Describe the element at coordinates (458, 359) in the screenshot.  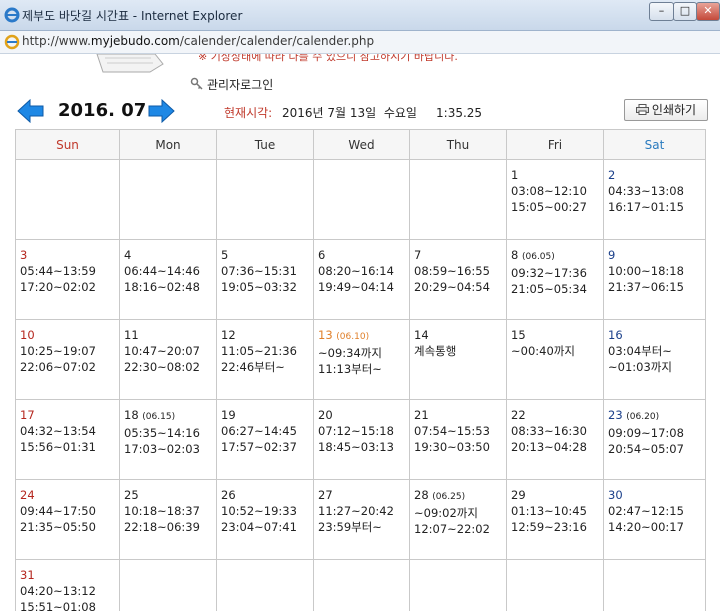
I see `calendar-day-cell: 14 계속통행` at that location.